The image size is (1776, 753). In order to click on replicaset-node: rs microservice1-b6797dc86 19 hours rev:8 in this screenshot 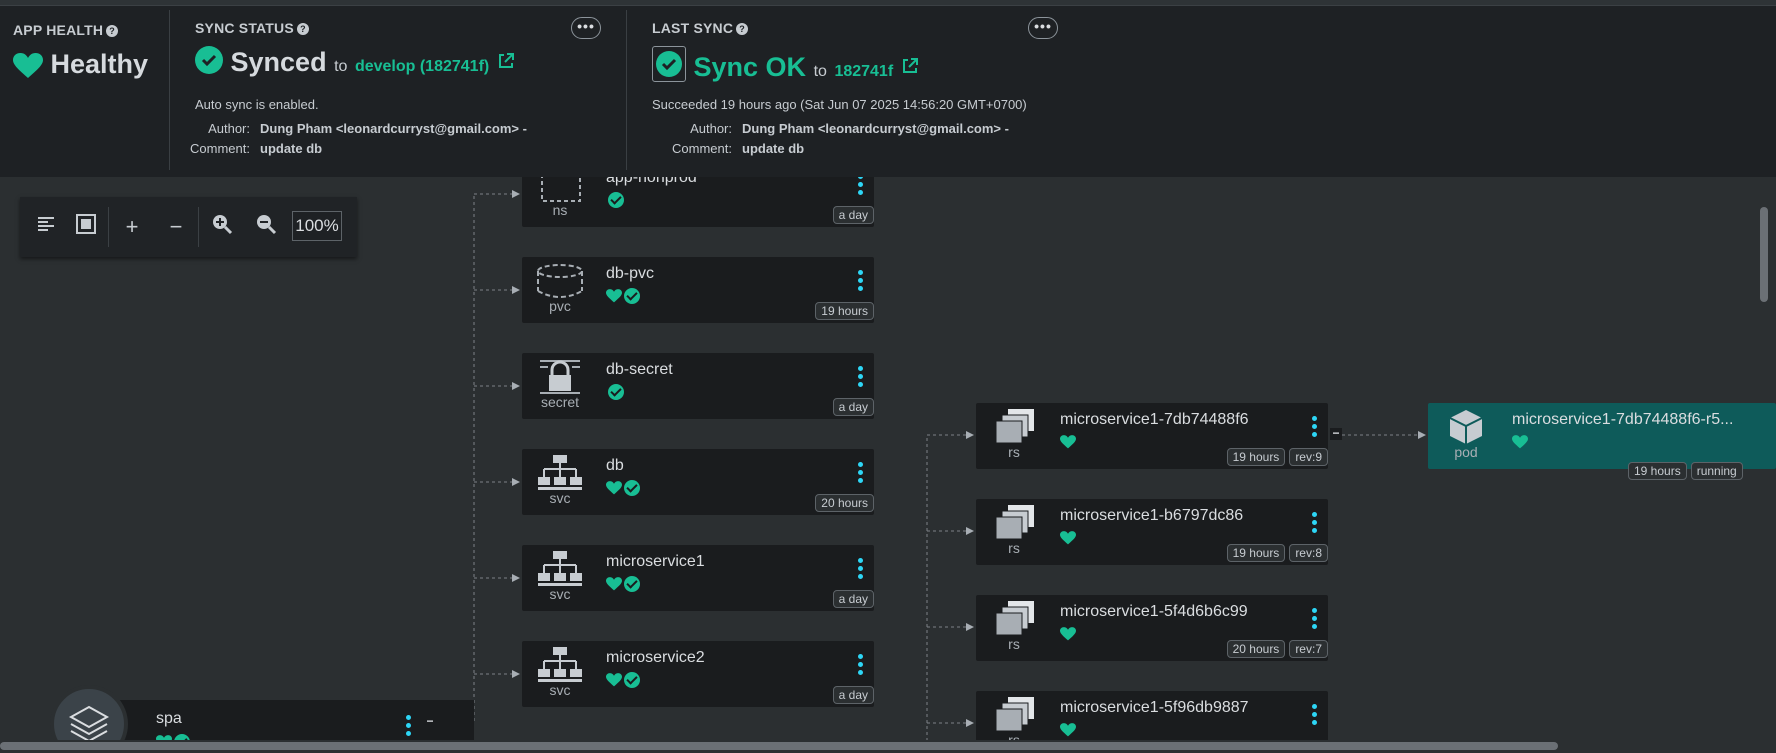, I will do `click(1152, 532)`.